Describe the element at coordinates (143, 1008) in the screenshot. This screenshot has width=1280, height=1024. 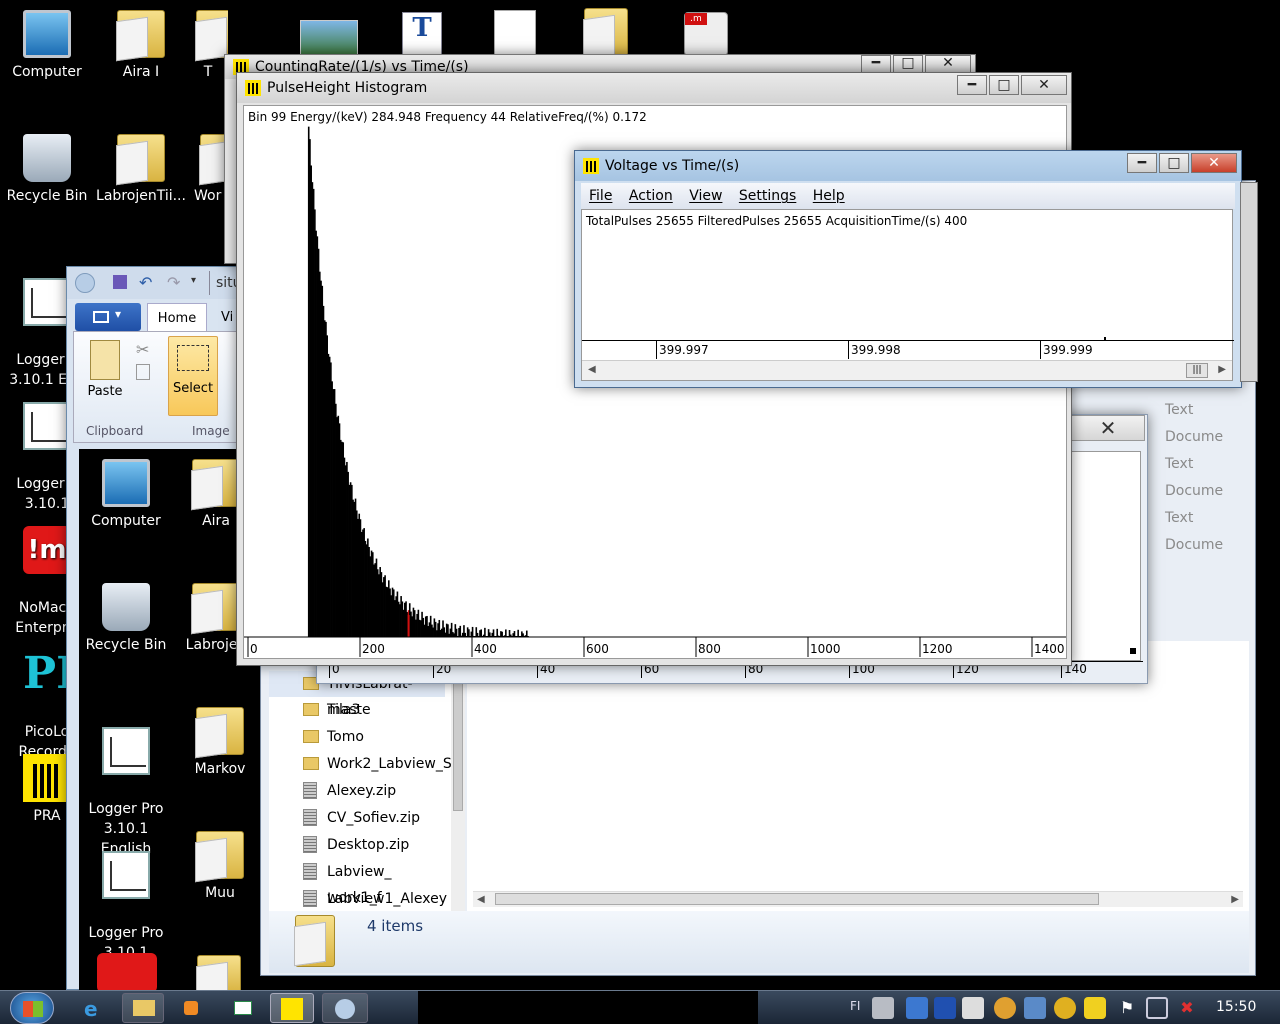
I see `taskbar-explorer` at that location.